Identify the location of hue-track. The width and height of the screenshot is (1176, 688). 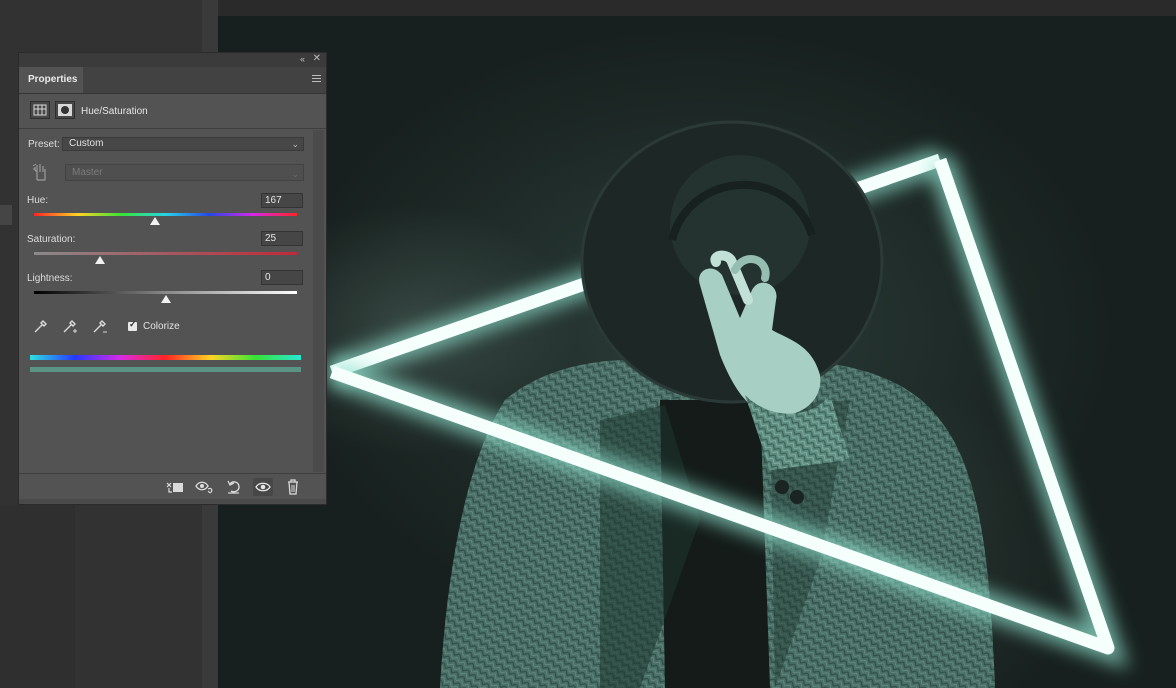
(165, 214).